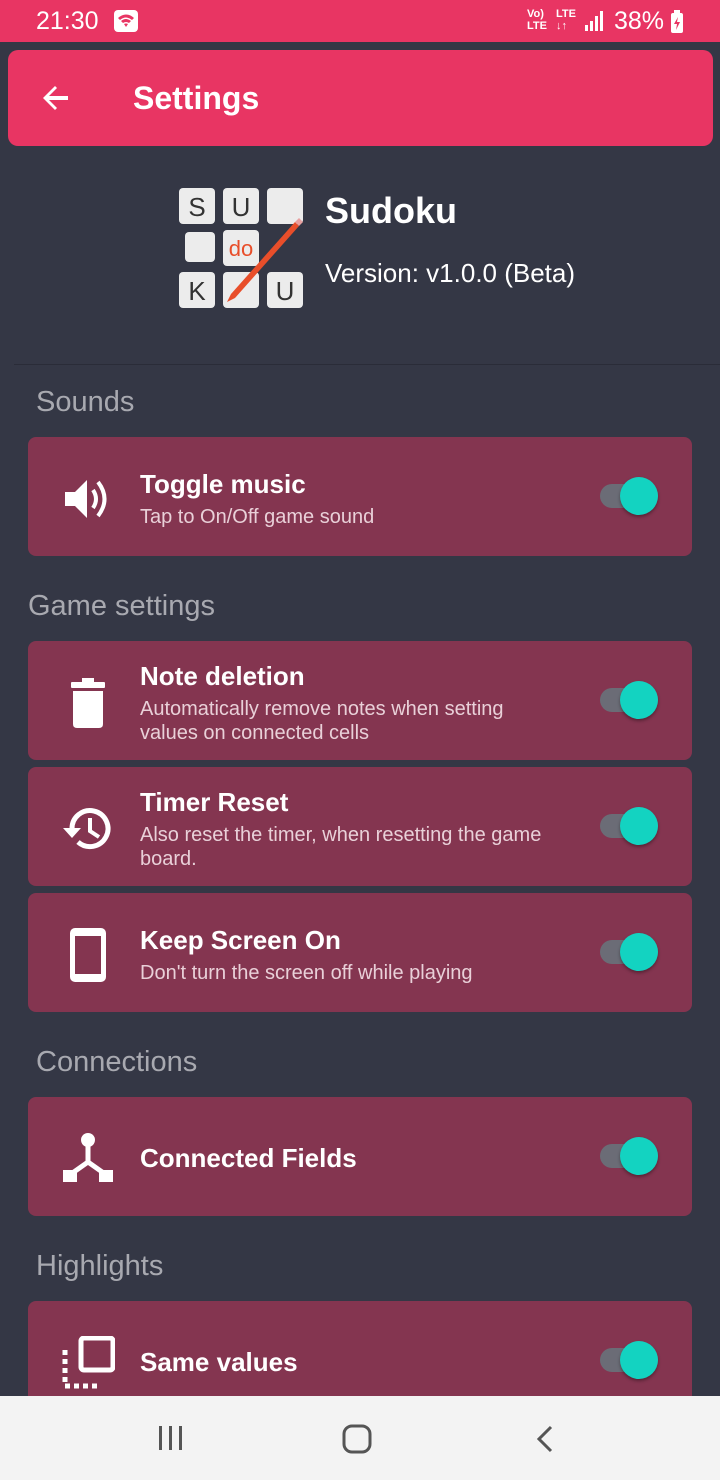  What do you see at coordinates (100, 1266) in the screenshot?
I see `section-title-highlights: Highlights` at bounding box center [100, 1266].